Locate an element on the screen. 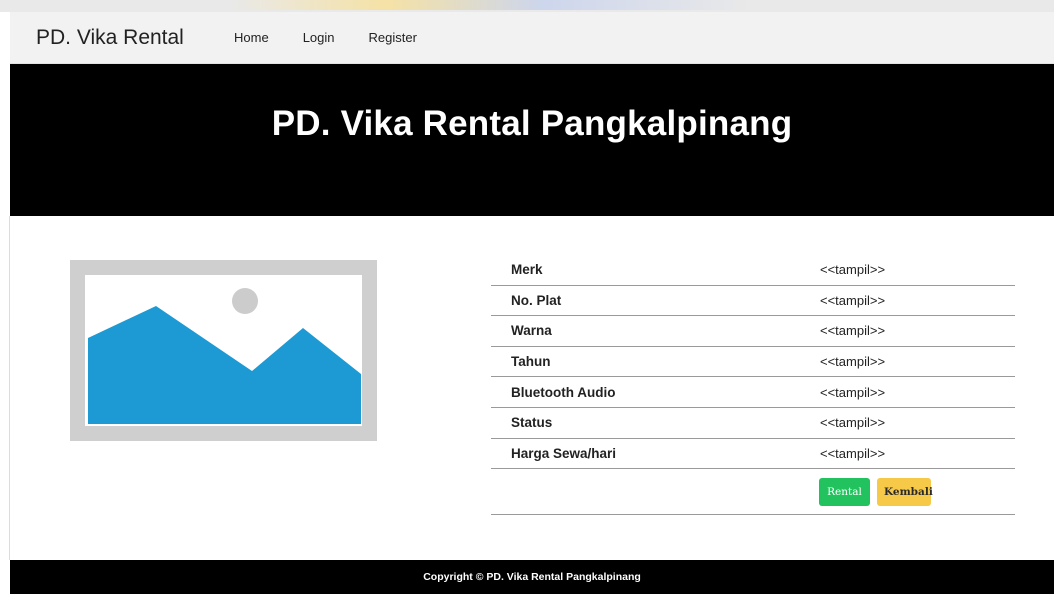 Image resolution: width=1054 pixels, height=594 pixels. image-sun-shape is located at coordinates (245, 301).